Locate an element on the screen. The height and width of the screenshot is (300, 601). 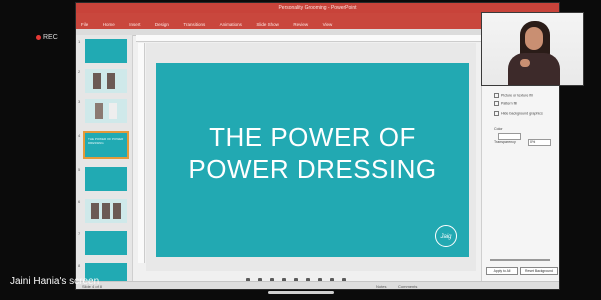
thumbnail-number: 4 is located at coordinates (79, 135).